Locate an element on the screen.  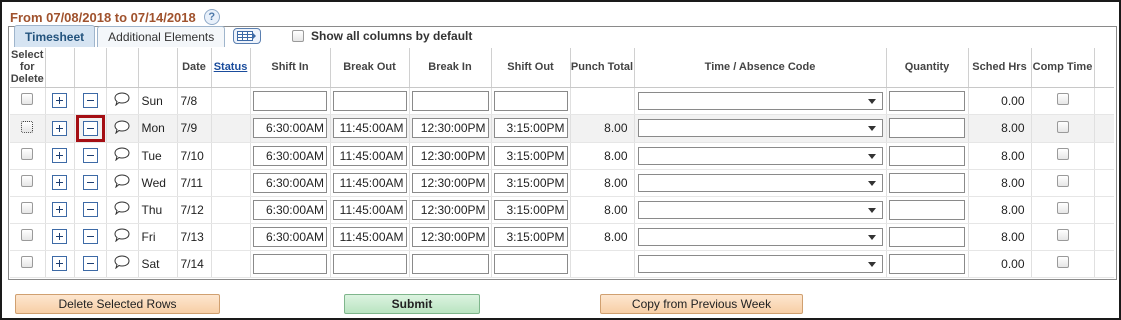
delete-selected-rows-button: Delete Selected Rows is located at coordinates (117, 304).